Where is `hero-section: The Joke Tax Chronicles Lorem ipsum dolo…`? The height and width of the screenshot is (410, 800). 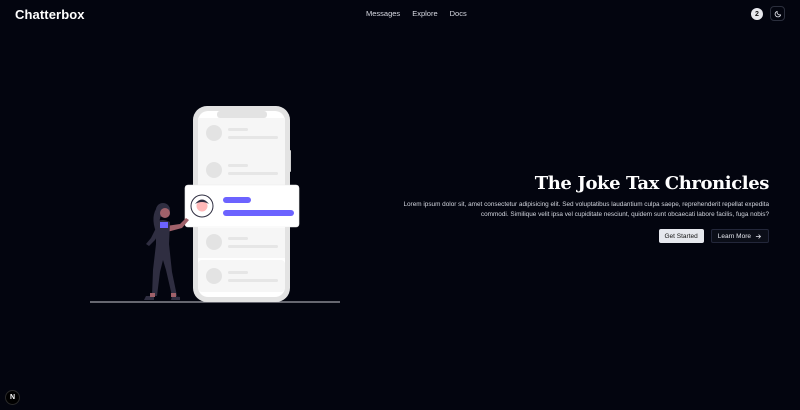
hero-section: The Joke Tax Chronicles Lorem ipsum dolo… is located at coordinates (579, 207).